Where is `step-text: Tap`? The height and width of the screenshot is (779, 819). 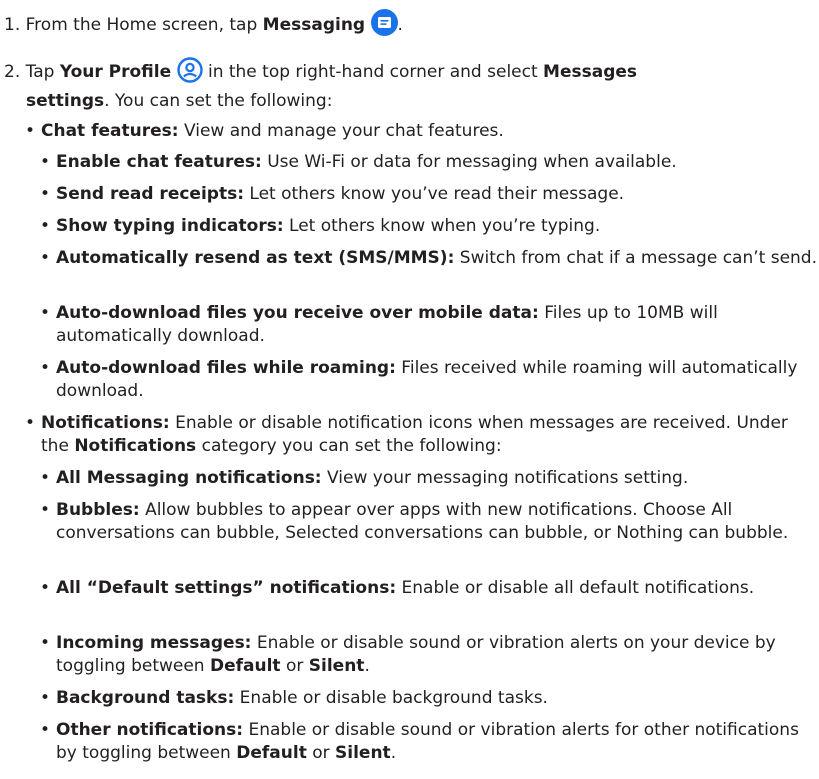 step-text: Tap is located at coordinates (42, 72).